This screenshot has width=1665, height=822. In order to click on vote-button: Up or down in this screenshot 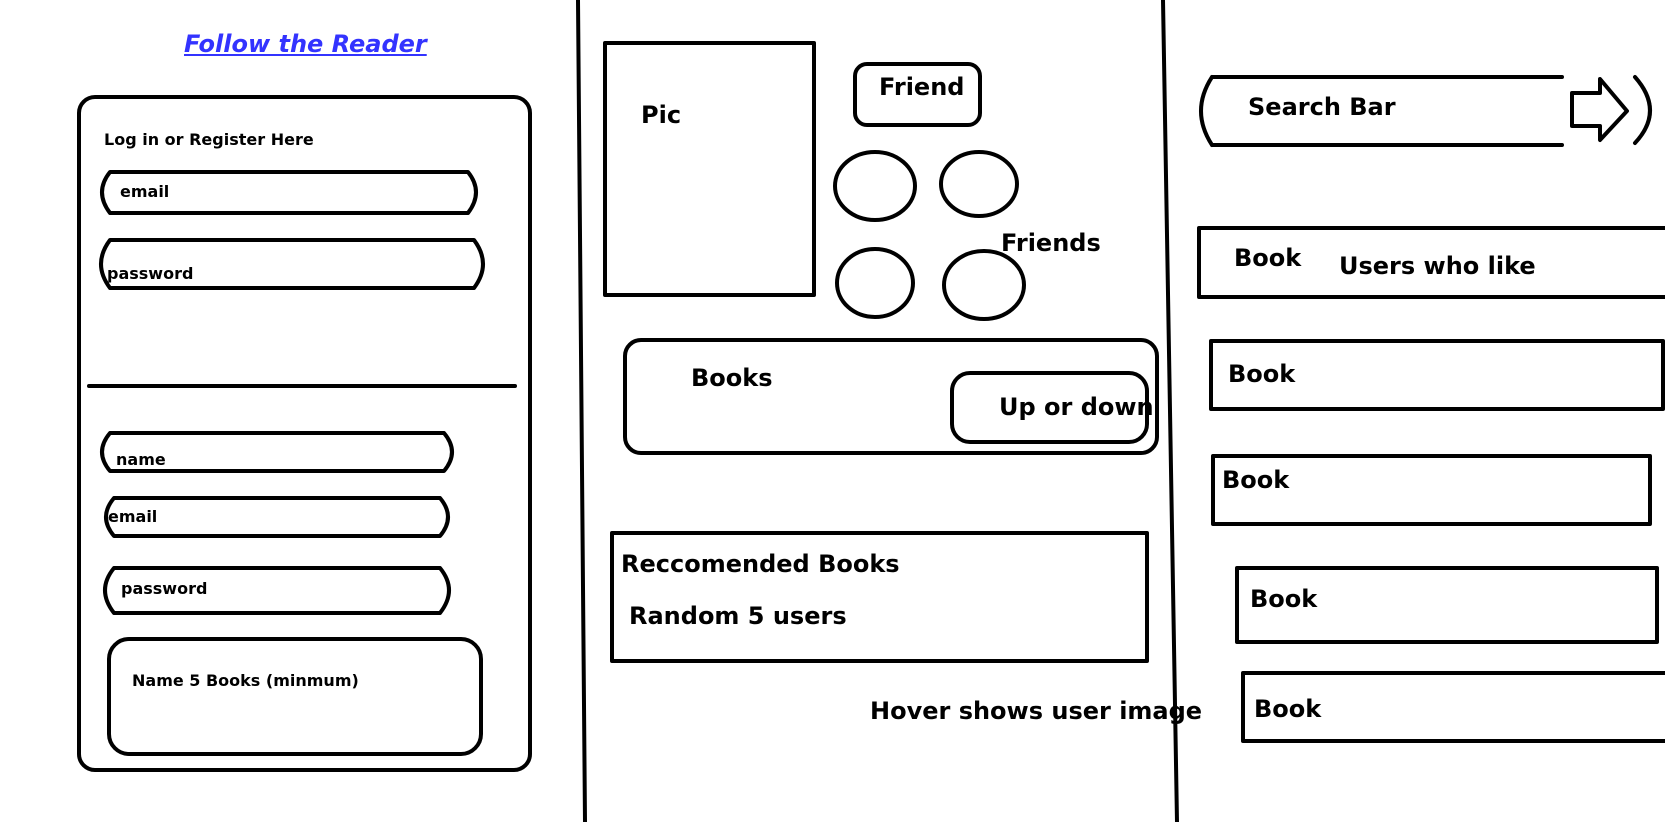, I will do `click(1053, 407)`.